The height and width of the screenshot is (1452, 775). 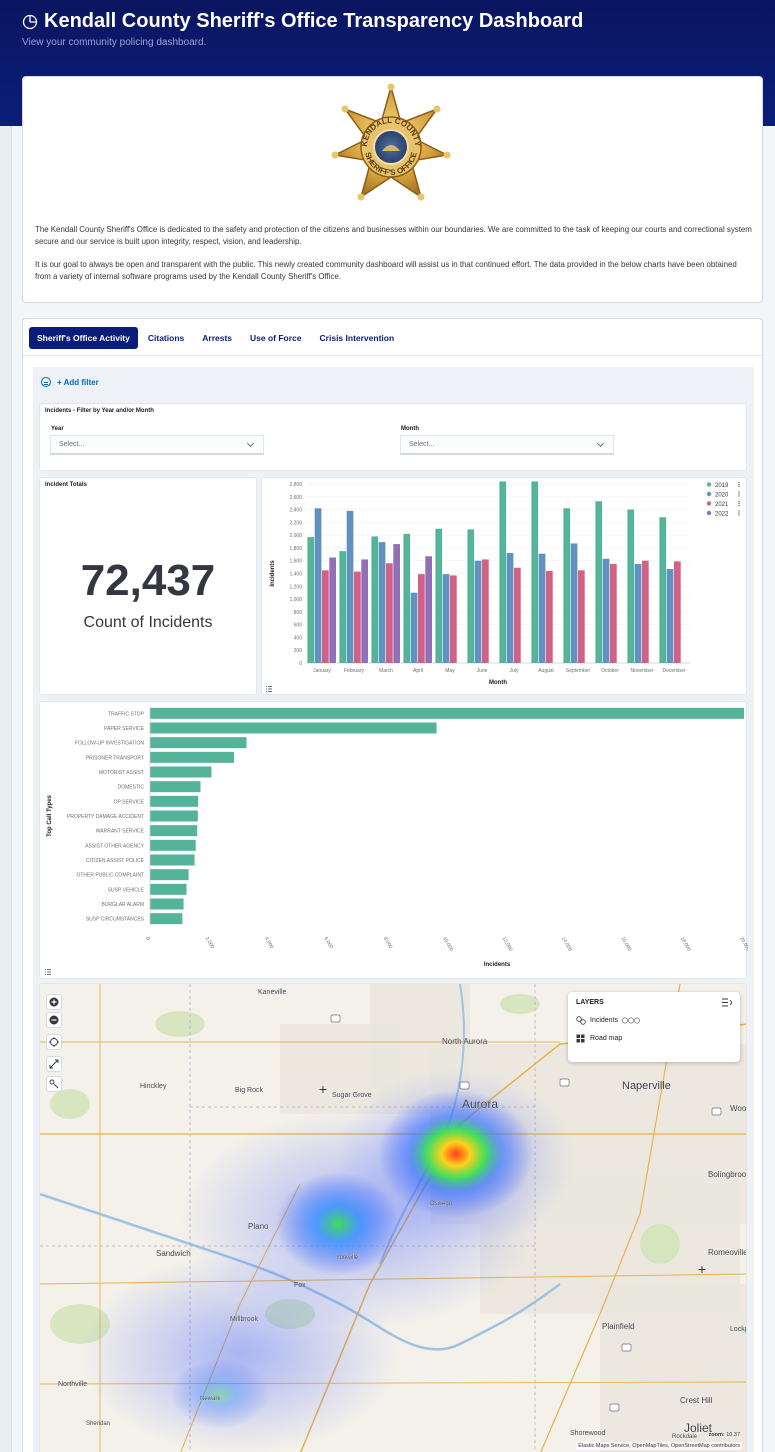 What do you see at coordinates (298, 638) in the screenshot?
I see `y-tick-label: 400` at bounding box center [298, 638].